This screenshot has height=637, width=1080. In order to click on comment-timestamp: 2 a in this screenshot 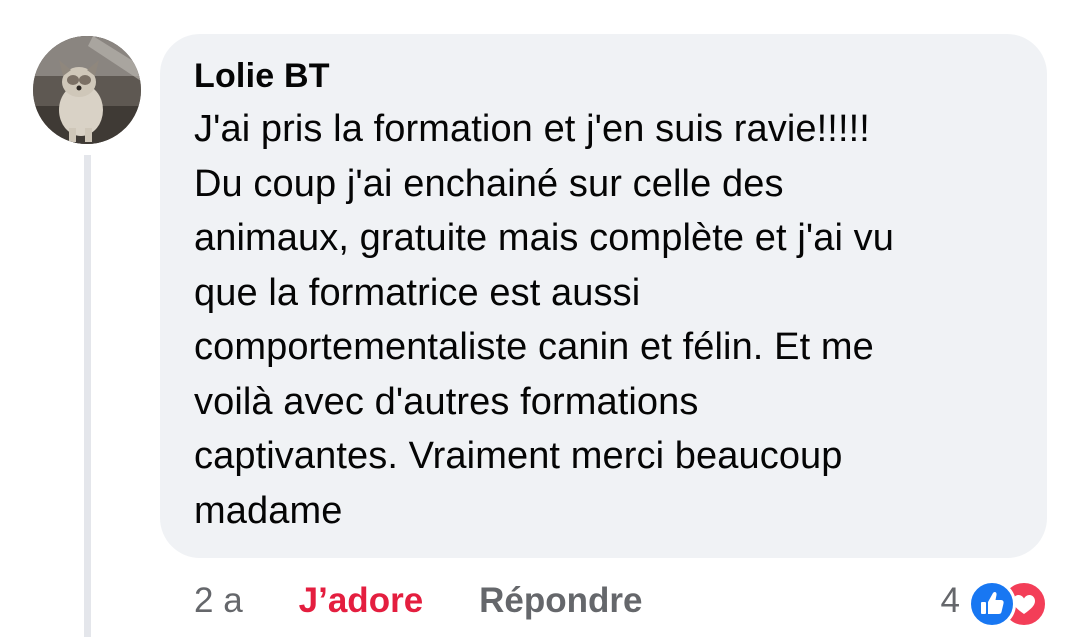, I will do `click(218, 601)`.